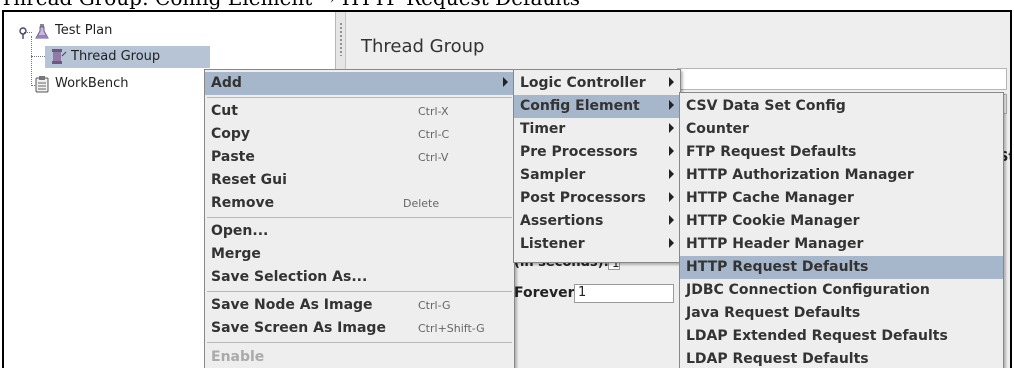 The image size is (1014, 368). I want to click on flask-icon, so click(42, 31).